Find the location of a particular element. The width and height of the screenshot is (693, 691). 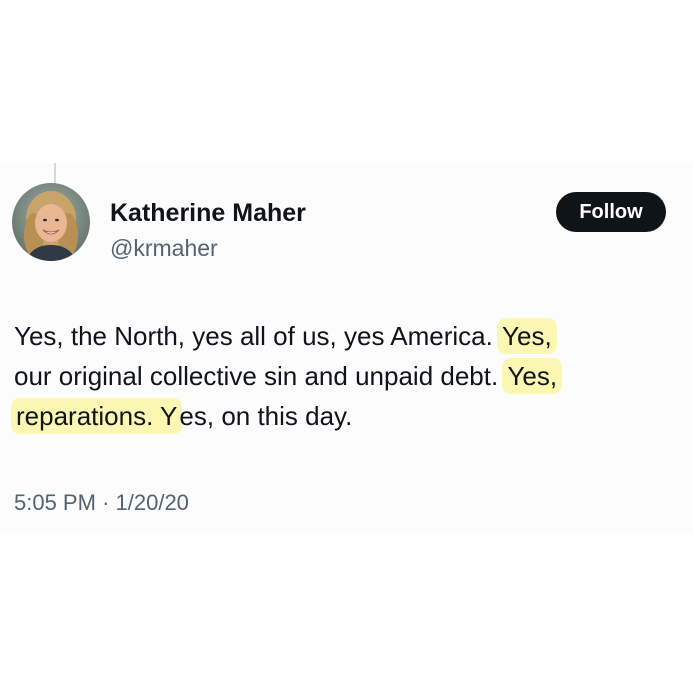

tweet-line-3: reparations. Yes, on this day. is located at coordinates (346, 416).